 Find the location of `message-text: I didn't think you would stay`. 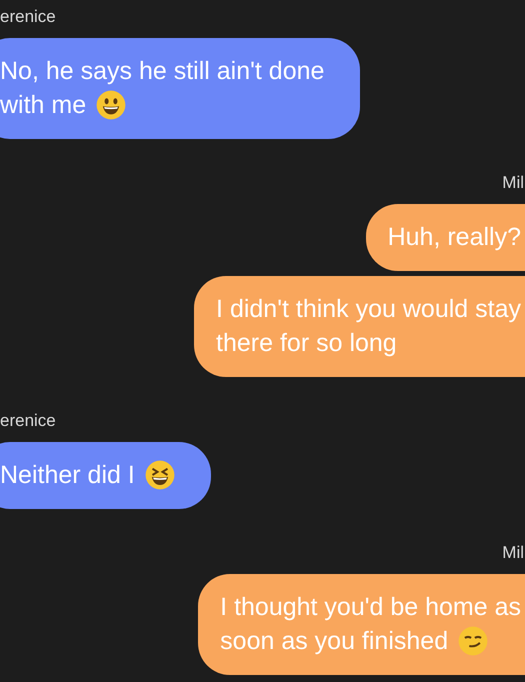

message-text: I didn't think you would stay is located at coordinates (368, 309).